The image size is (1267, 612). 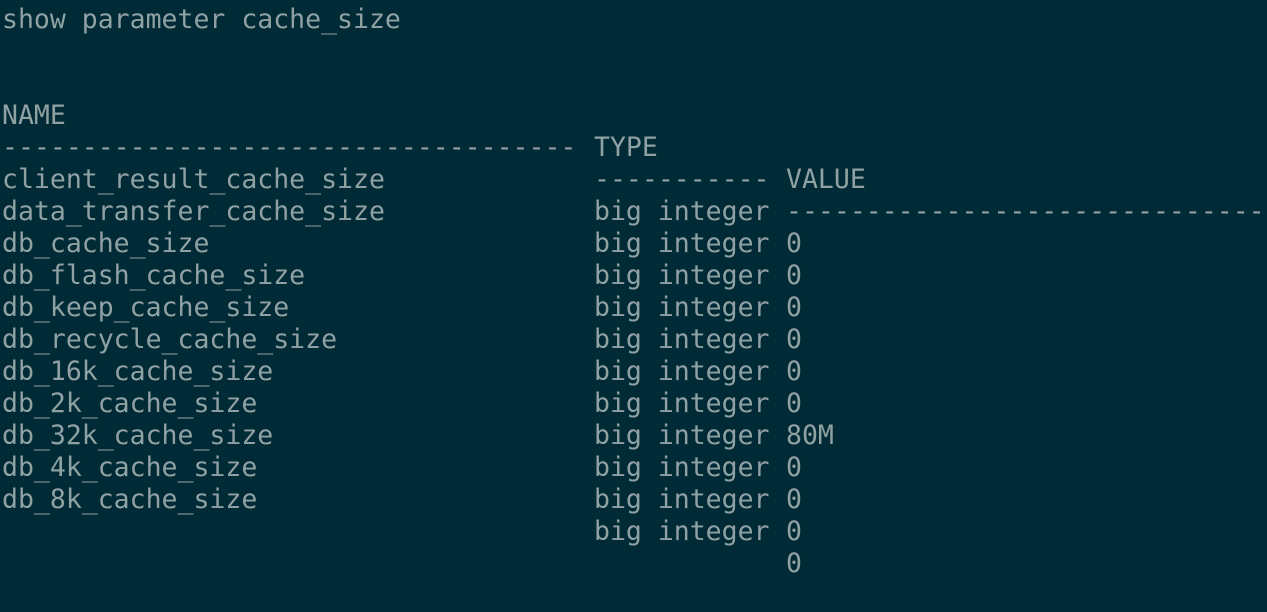 What do you see at coordinates (810, 435) in the screenshot?
I see `param-value: 80M` at bounding box center [810, 435].